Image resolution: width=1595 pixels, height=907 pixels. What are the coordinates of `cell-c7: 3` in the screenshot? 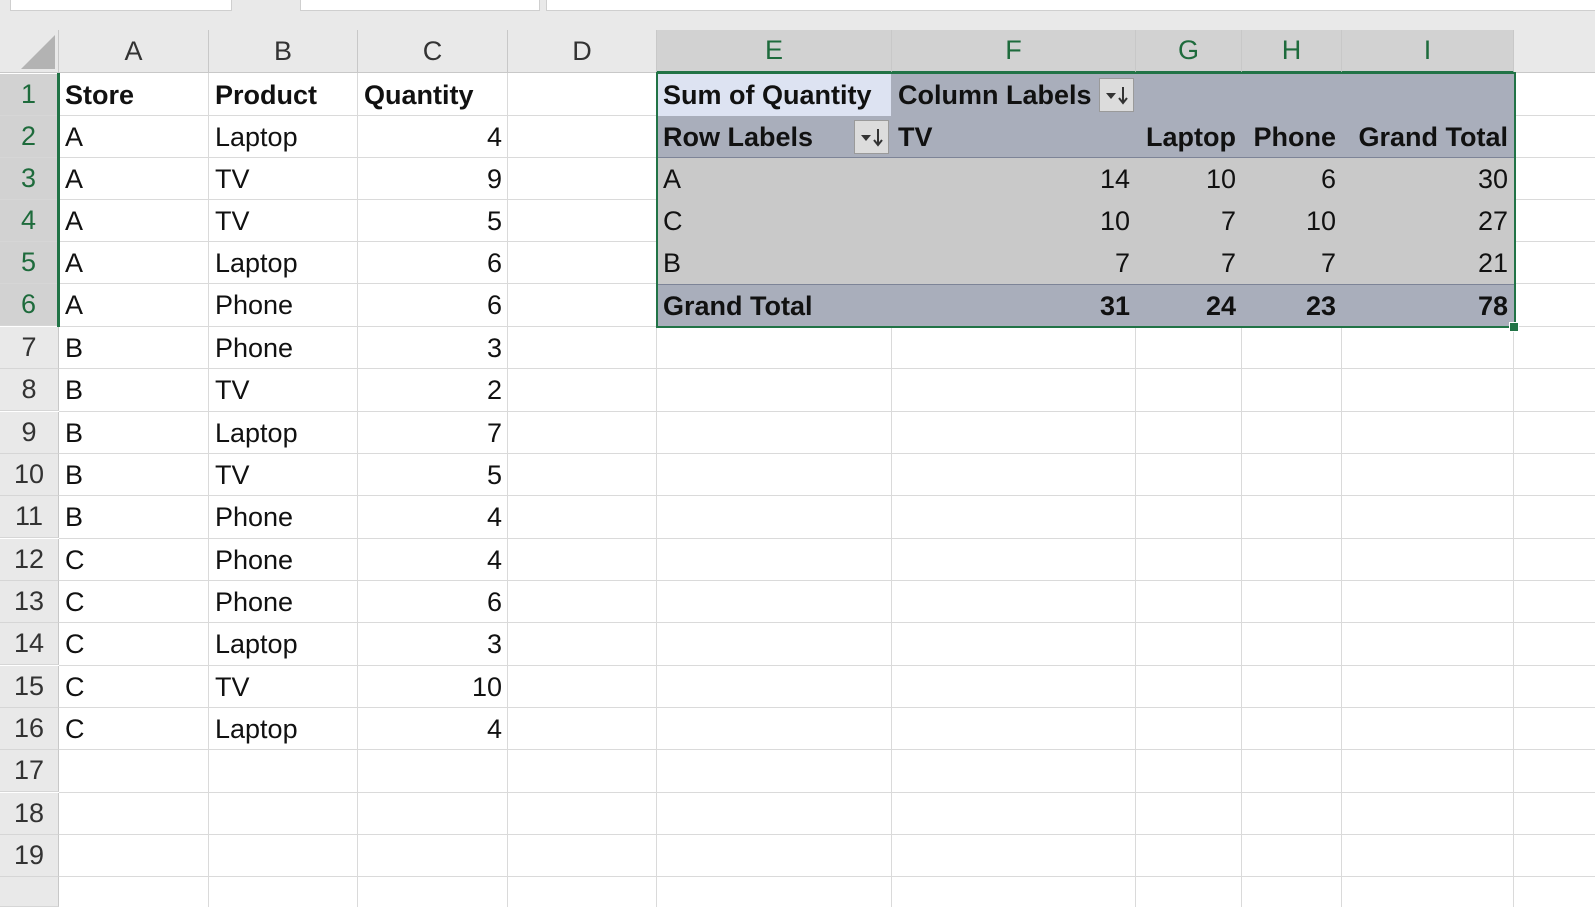 It's located at (433, 348).